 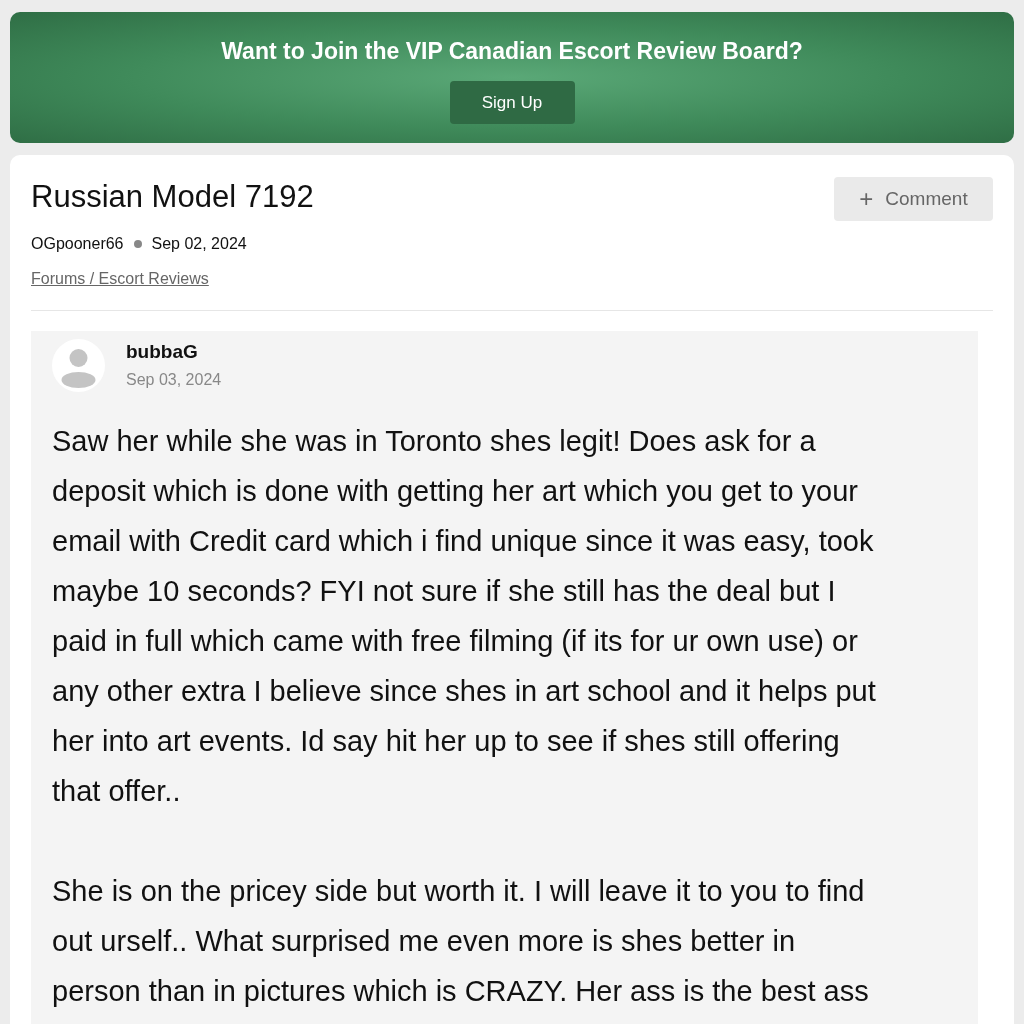 I want to click on post-paragraph: She is on the pricey side but worth it. I will leave it to you to find out urself.. What surprised me even more is shes better in person than in pictures which is CRAZY. Her ass is the best ass, so click(x=461, y=941).